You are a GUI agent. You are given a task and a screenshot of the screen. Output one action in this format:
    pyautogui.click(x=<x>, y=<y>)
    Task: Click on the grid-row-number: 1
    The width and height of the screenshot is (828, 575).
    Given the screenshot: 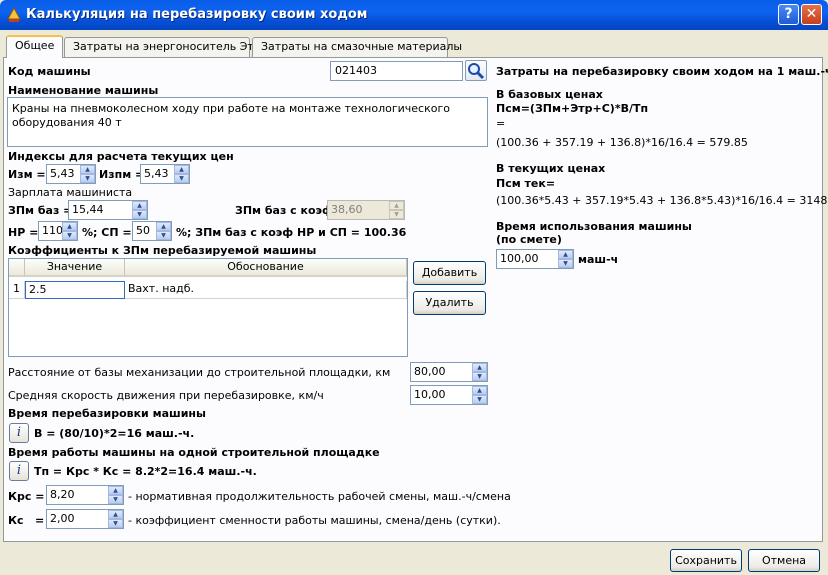 What is the action you would take?
    pyautogui.click(x=17, y=290)
    